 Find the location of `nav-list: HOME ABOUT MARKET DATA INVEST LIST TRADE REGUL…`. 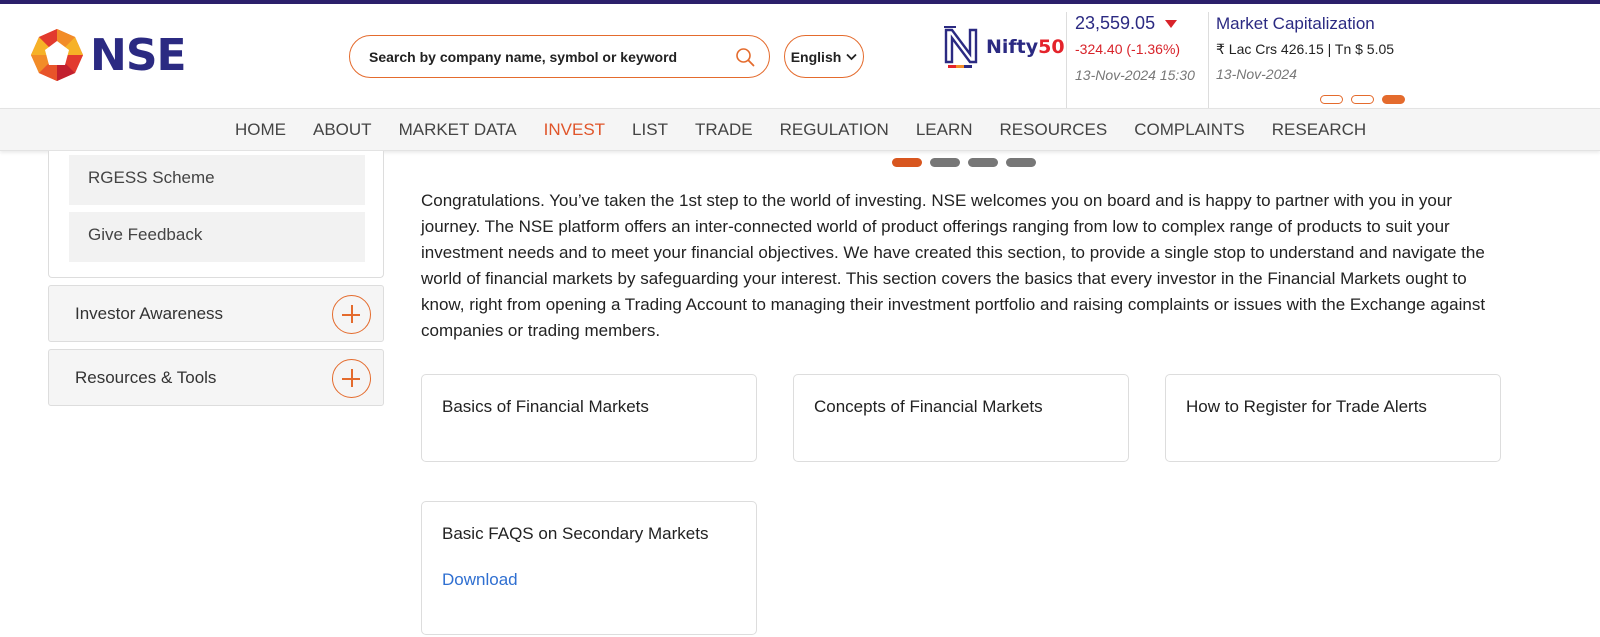

nav-list: HOME ABOUT MARKET DATA INVEST LIST TRADE REGUL… is located at coordinates (814, 130).